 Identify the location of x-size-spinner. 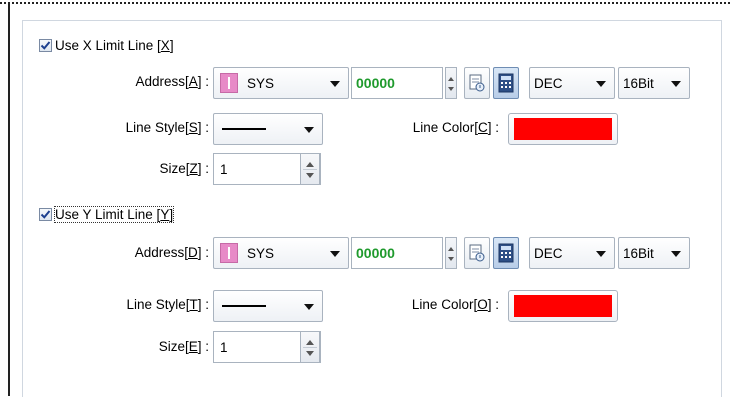
(310, 169).